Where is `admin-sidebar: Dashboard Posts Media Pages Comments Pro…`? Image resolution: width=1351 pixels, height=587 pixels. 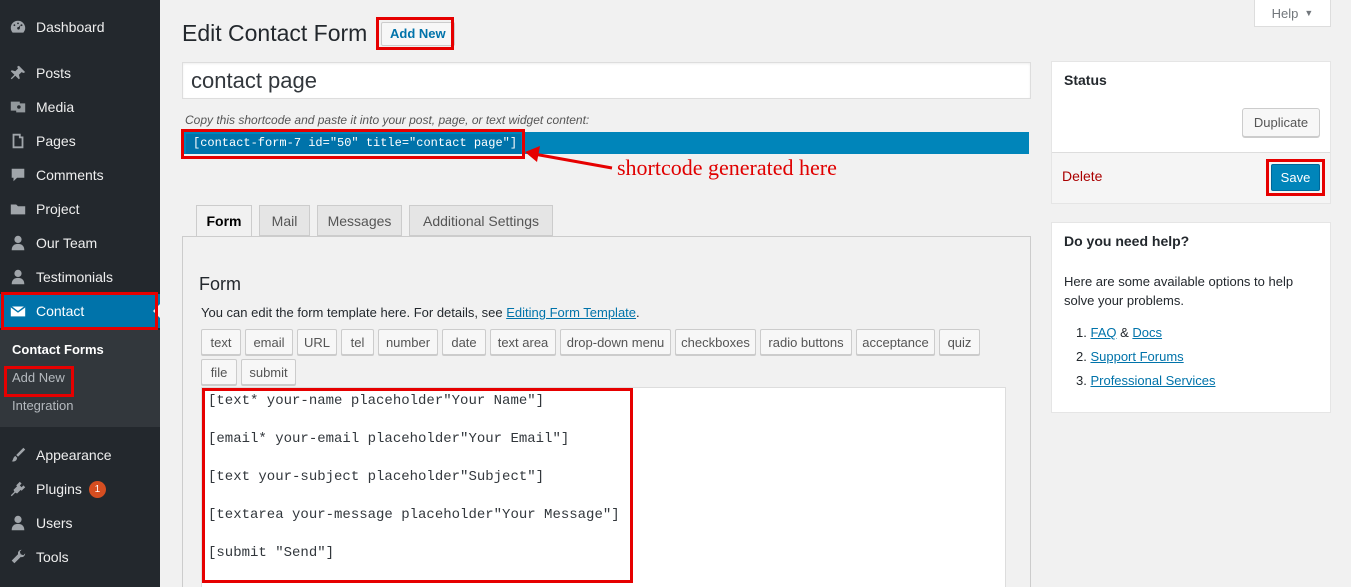 admin-sidebar: Dashboard Posts Media Pages Comments Pro… is located at coordinates (80, 293).